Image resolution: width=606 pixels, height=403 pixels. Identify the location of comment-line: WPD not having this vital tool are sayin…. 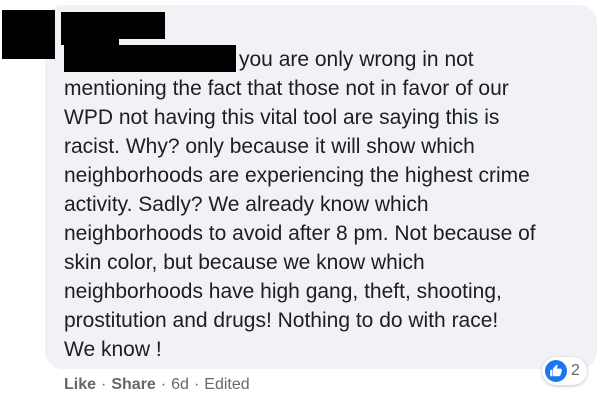
(282, 117).